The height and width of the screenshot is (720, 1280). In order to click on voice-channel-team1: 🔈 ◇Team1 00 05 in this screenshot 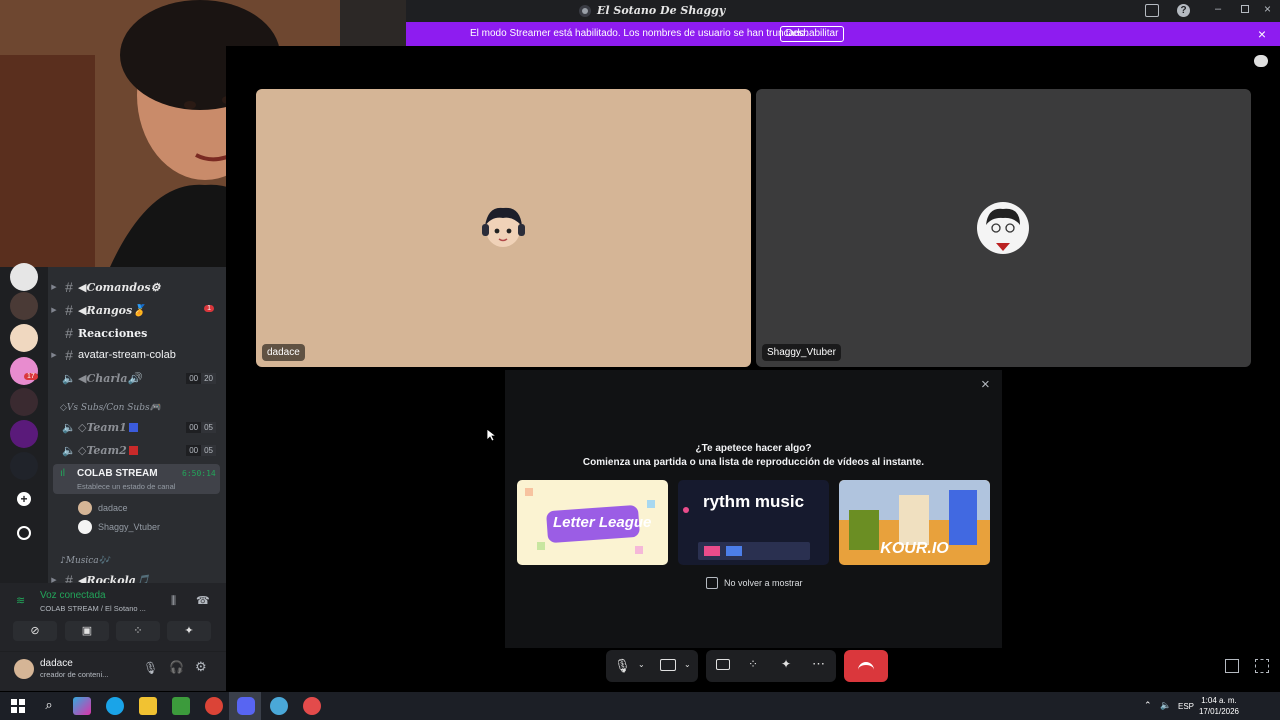, I will do `click(137, 427)`.